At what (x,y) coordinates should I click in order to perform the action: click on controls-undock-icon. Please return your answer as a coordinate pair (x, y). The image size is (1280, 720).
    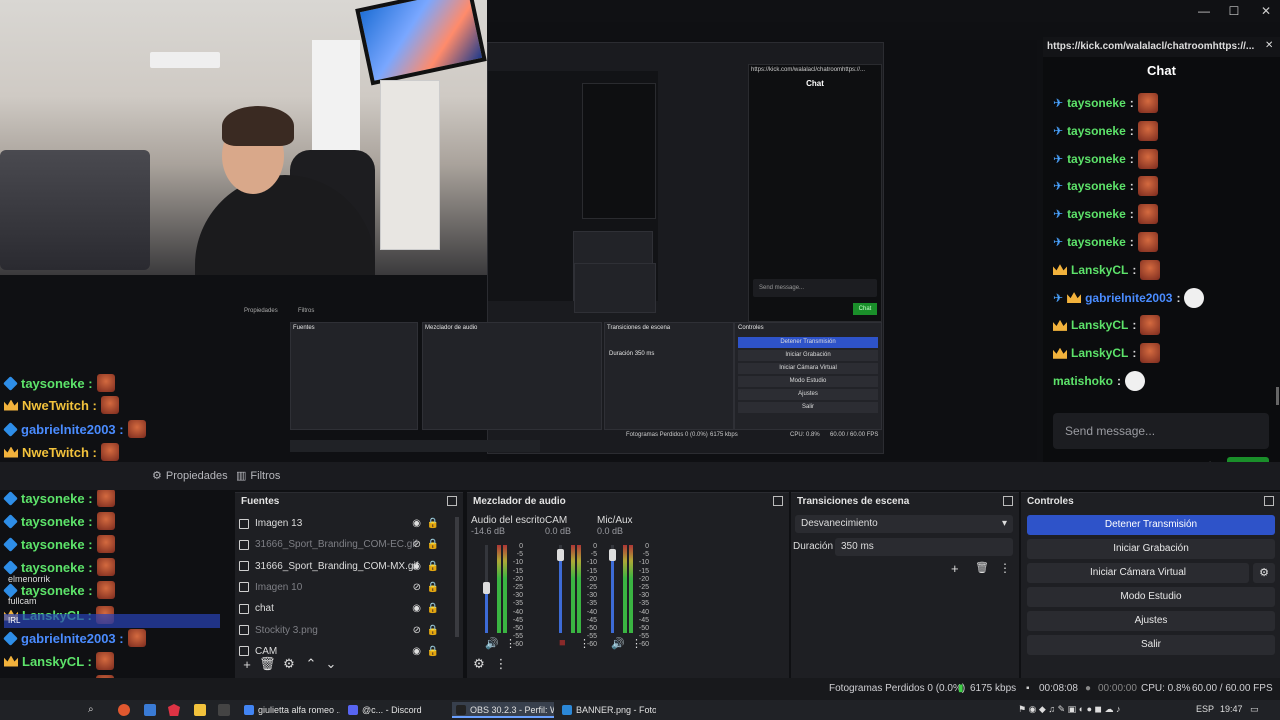
    Looking at the image, I should click on (1269, 501).